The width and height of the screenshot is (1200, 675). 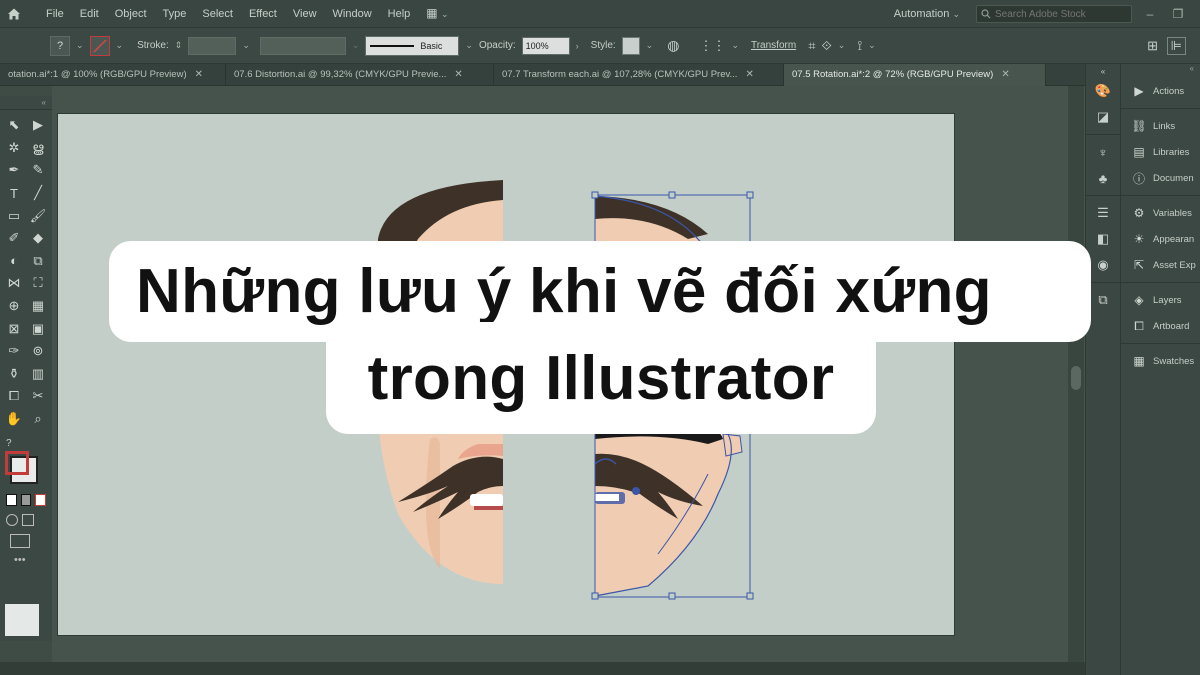 What do you see at coordinates (14, 148) in the screenshot?
I see `magic-wand-icon: ✲` at bounding box center [14, 148].